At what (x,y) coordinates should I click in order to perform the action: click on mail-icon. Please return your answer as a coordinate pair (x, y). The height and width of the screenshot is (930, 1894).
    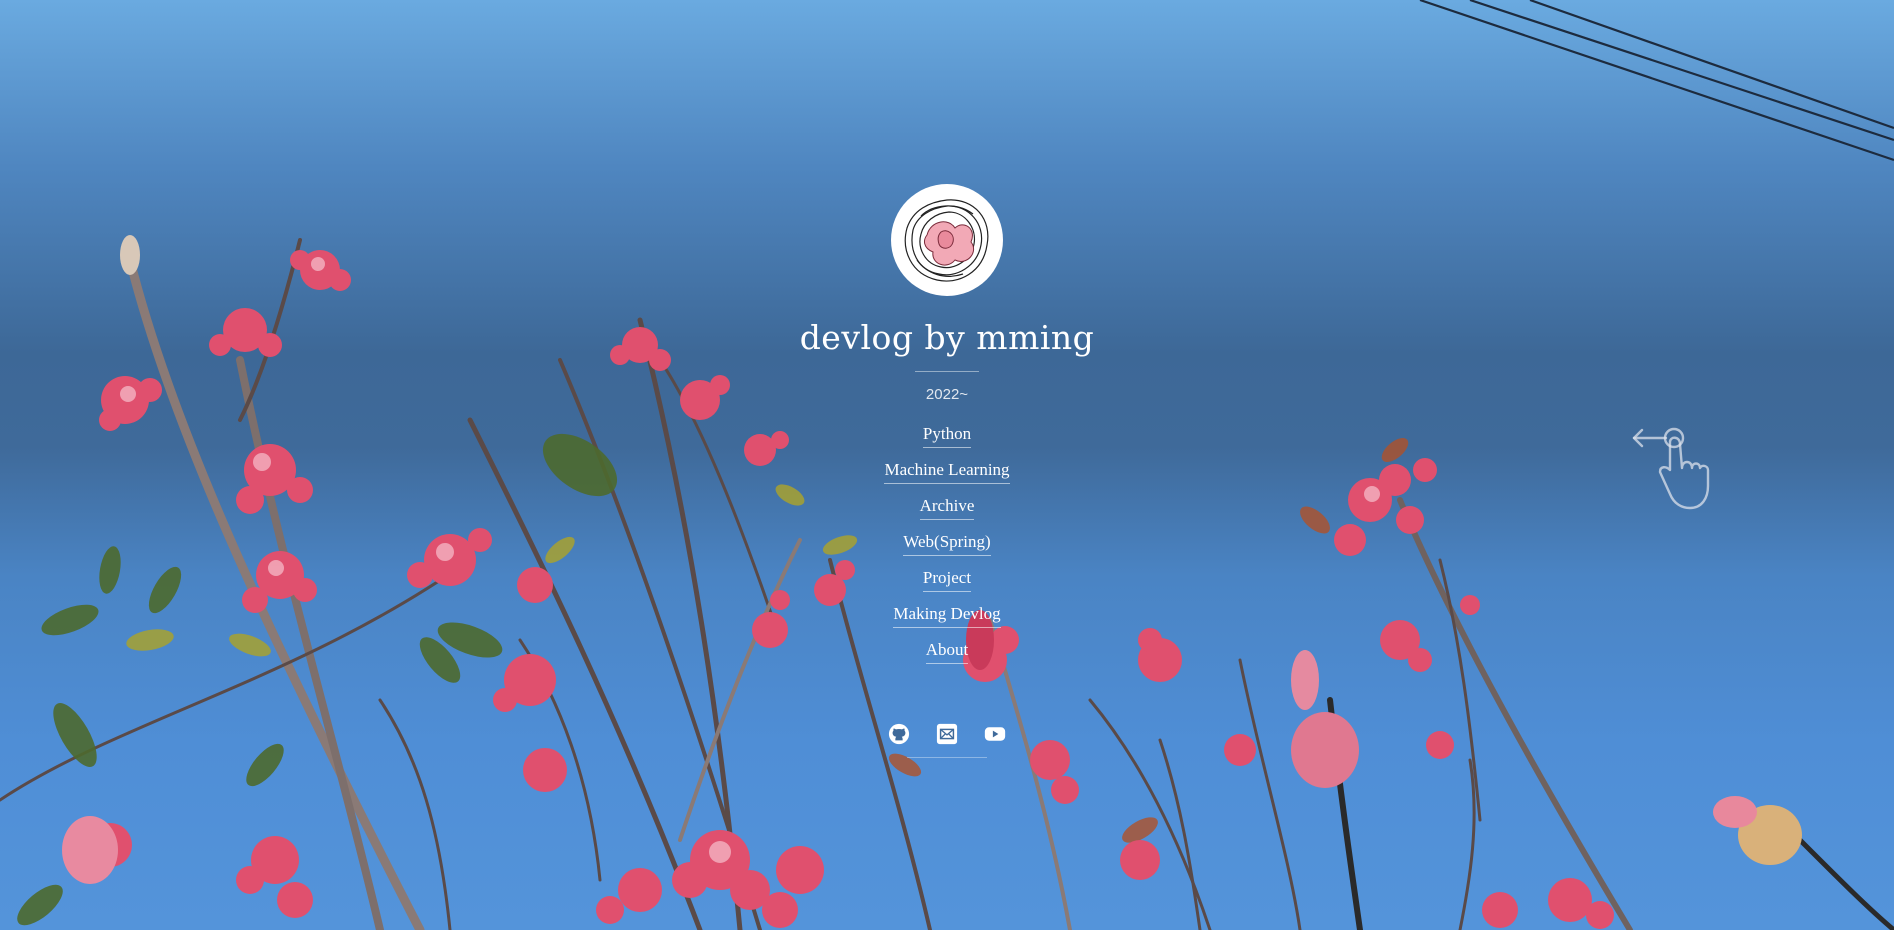
    Looking at the image, I should click on (947, 734).